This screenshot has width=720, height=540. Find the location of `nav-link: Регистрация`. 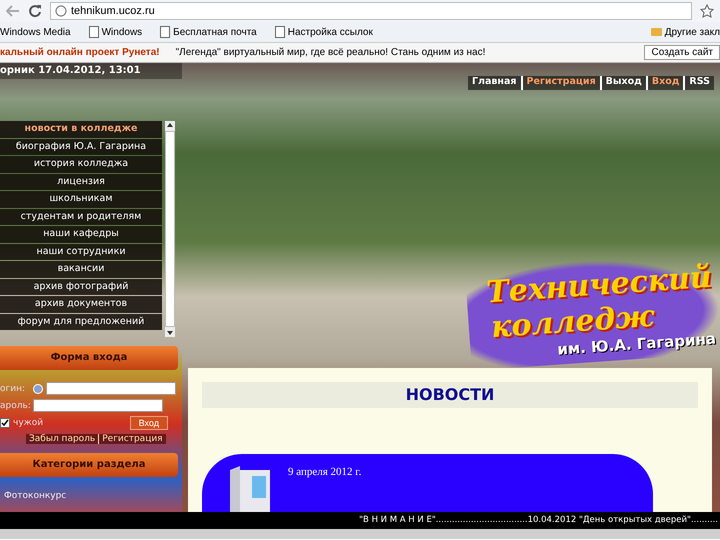

nav-link: Регистрация is located at coordinates (560, 83).